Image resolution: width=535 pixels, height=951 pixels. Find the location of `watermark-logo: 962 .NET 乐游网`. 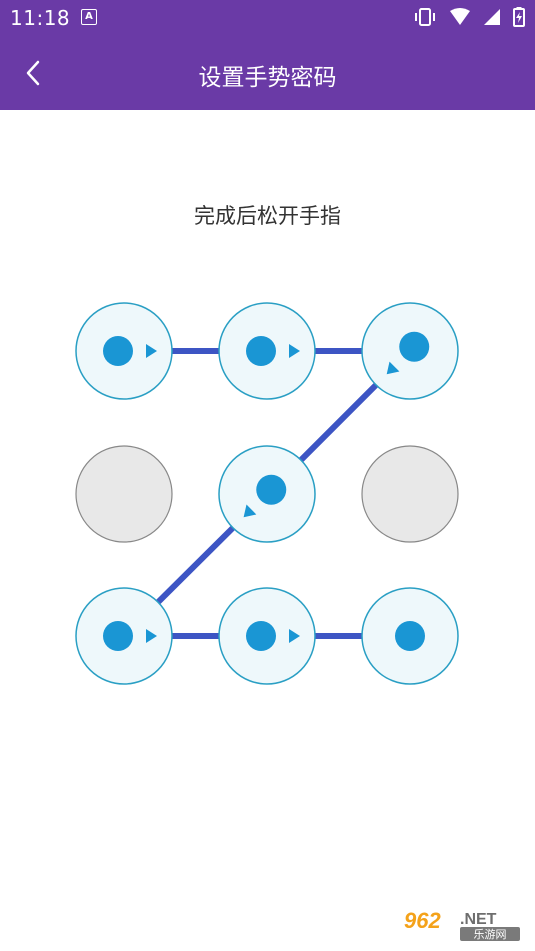

watermark-logo: 962 .NET 乐游网 is located at coordinates (462, 924).